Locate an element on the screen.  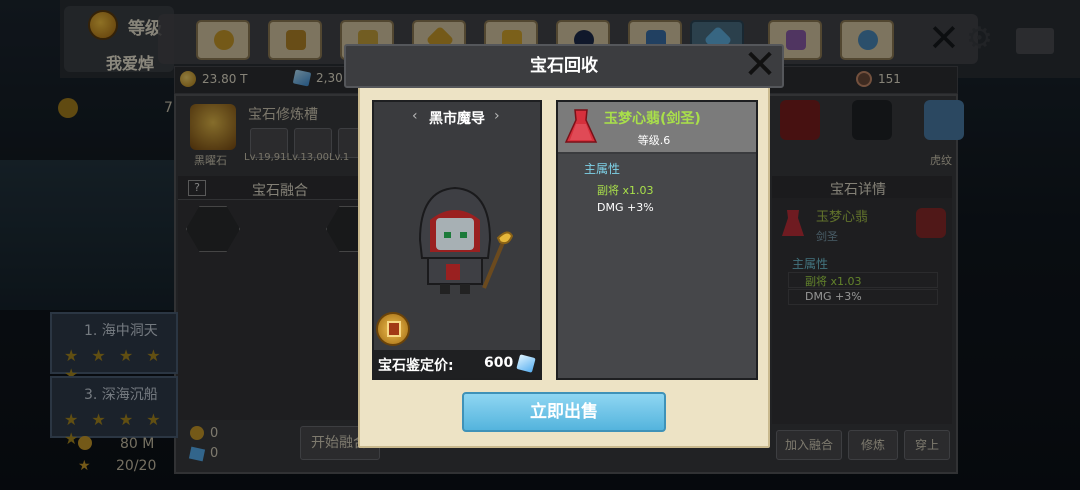
chevron-right-icon: › is located at coordinates (497, 116).